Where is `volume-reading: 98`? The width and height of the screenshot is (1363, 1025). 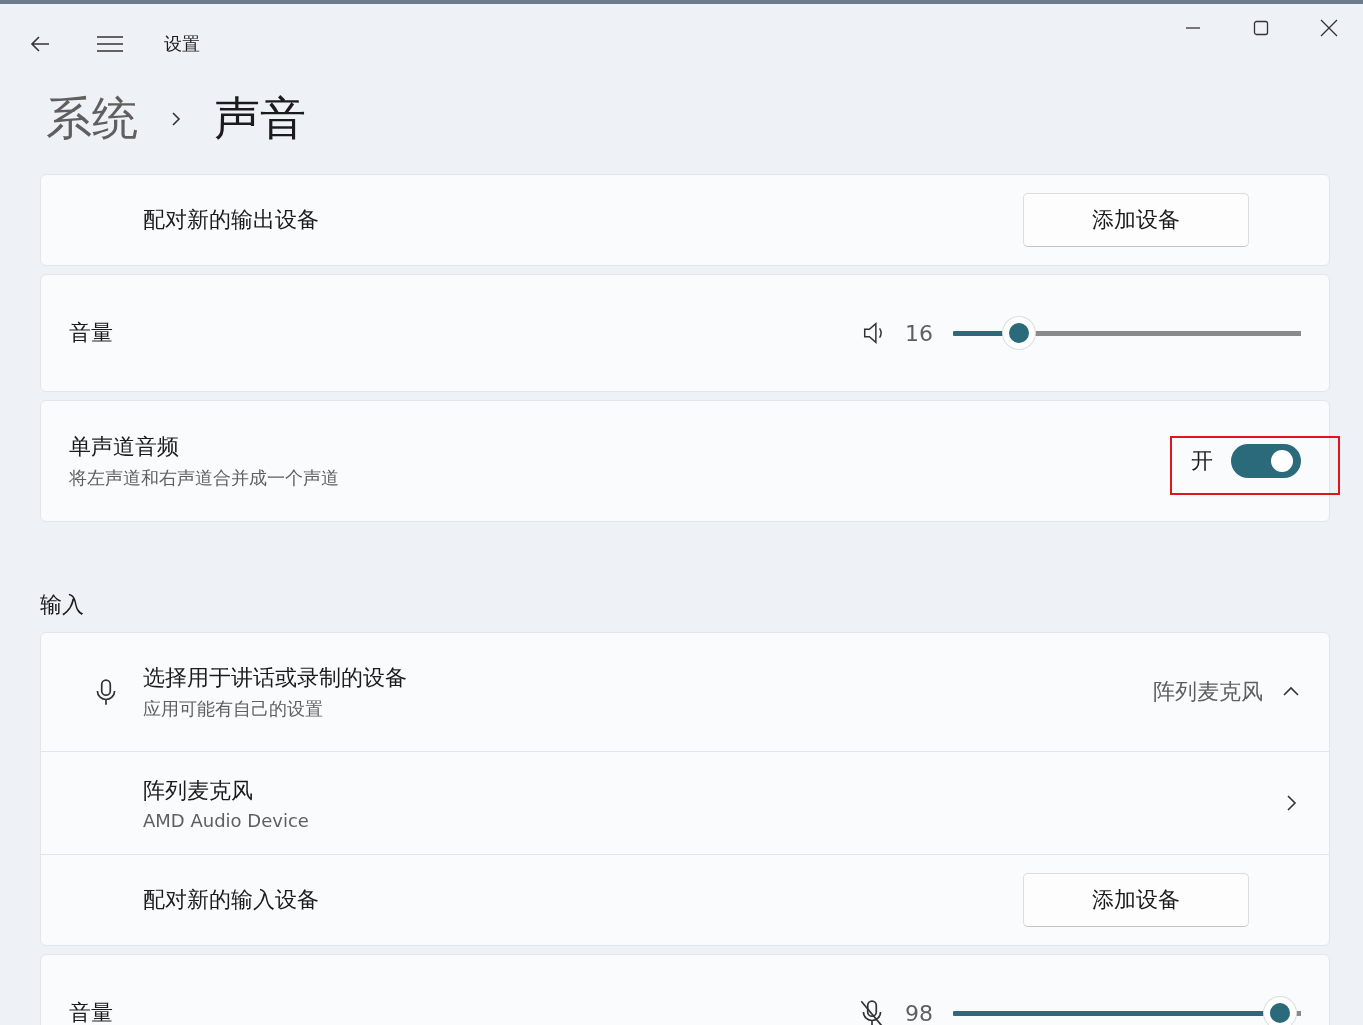 volume-reading: 98 is located at coordinates (919, 1012).